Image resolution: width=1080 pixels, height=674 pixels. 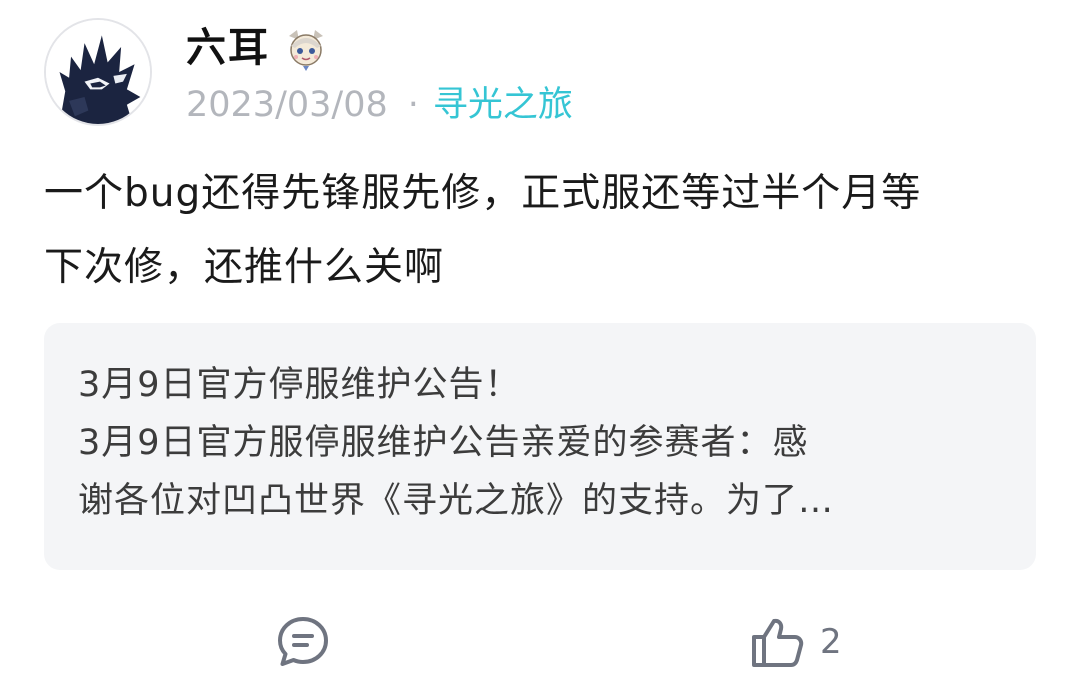 I want to click on paimon-badge-icon, so click(x=306, y=49).